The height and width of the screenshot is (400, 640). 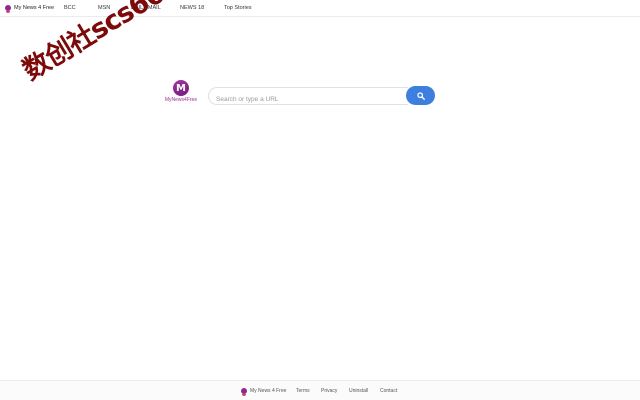 What do you see at coordinates (311, 99) in the screenshot?
I see `search-input` at bounding box center [311, 99].